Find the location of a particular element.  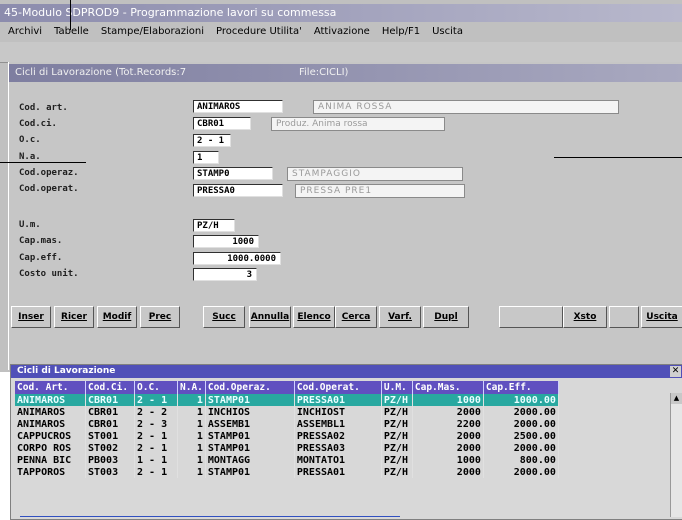

table-cell: 2 - 2 is located at coordinates (156, 412).